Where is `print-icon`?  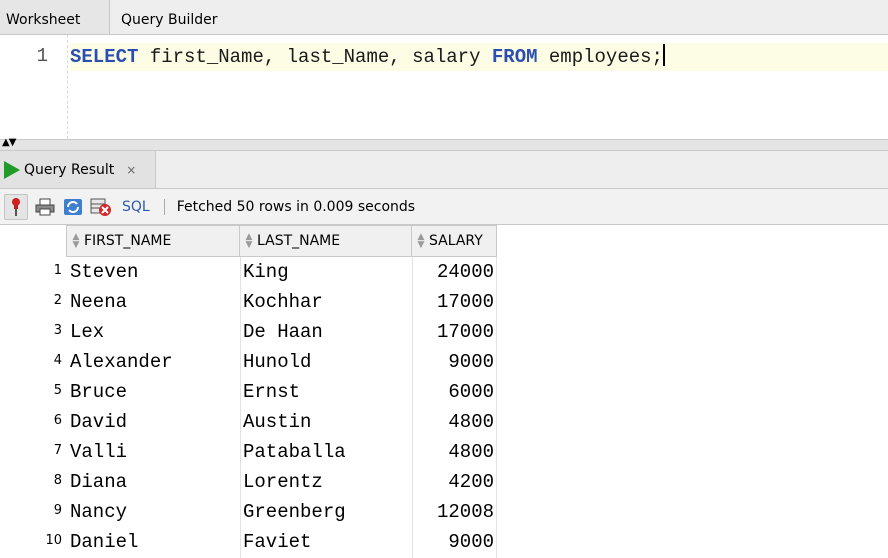 print-icon is located at coordinates (45, 206).